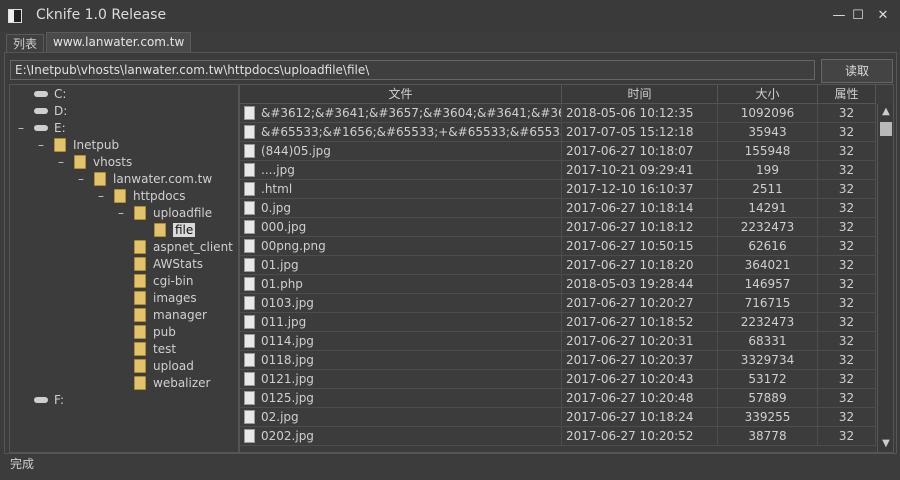 The image size is (900, 480). What do you see at coordinates (558, 398) in the screenshot?
I see `table-row: 0125.jpg 2017-06-27 10:20:48 57889 32` at bounding box center [558, 398].